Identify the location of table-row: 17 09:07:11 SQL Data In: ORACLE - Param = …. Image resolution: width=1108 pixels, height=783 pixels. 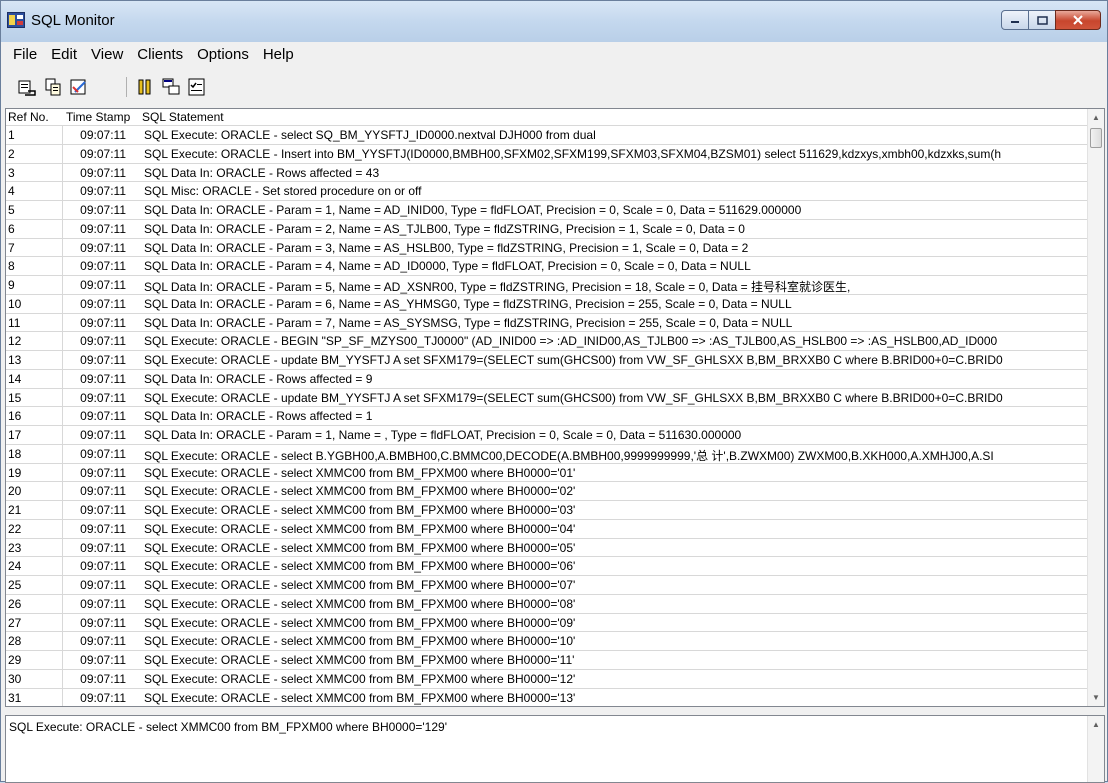
(547, 434).